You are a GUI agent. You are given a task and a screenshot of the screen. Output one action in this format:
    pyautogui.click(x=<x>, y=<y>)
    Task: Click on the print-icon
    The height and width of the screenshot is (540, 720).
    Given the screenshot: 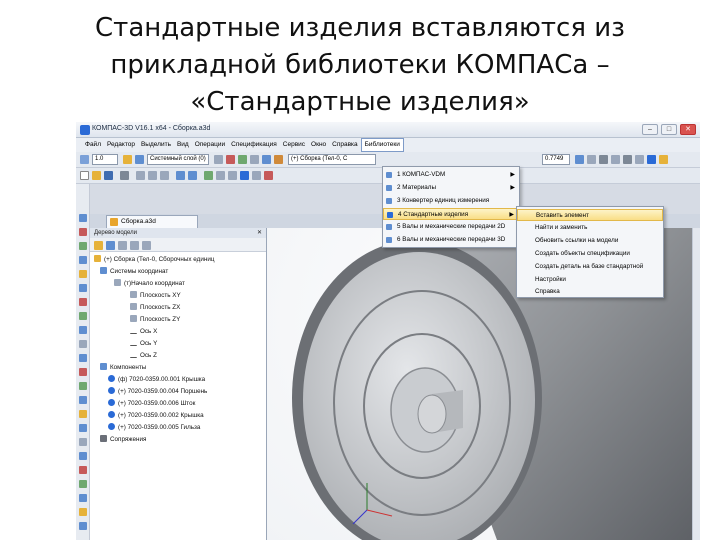 What is the action you would take?
    pyautogui.click(x=124, y=175)
    